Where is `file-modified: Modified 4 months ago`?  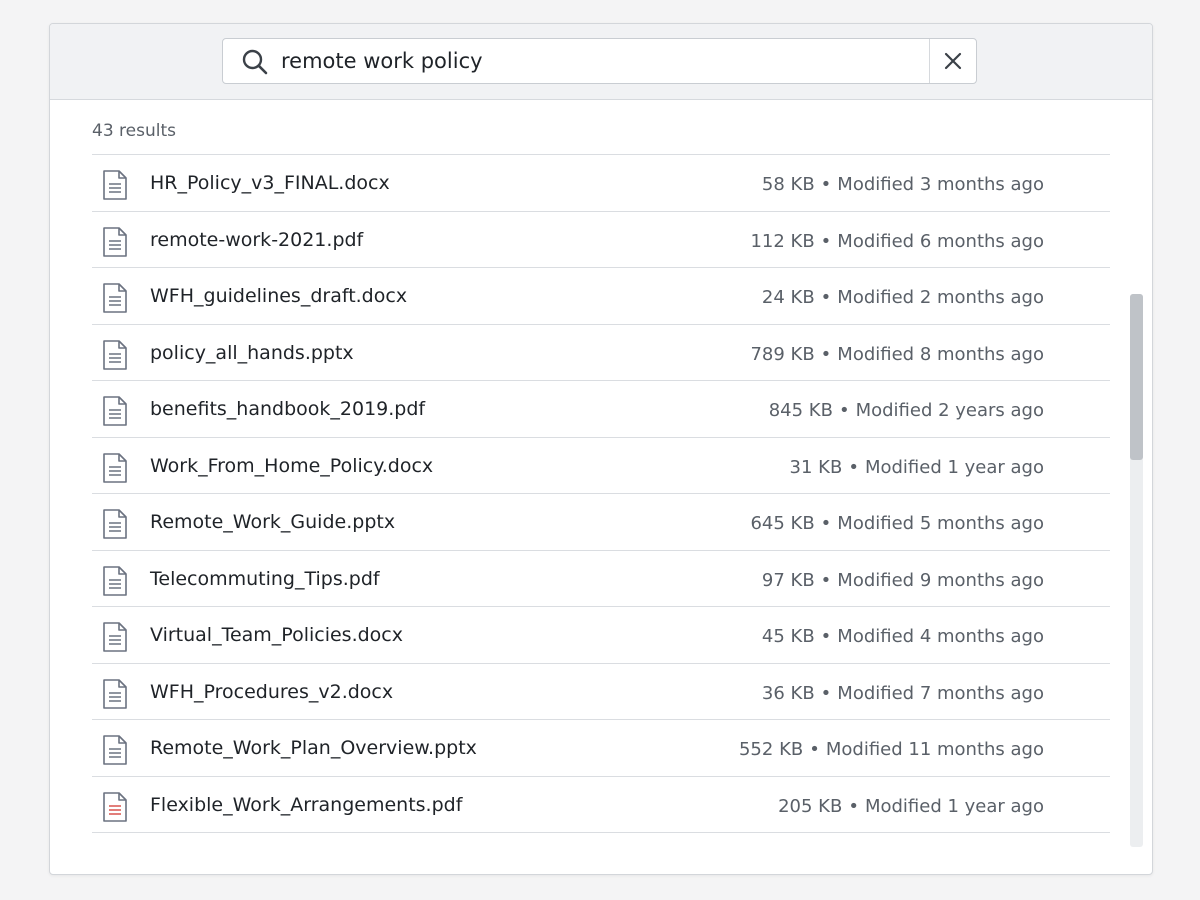 file-modified: Modified 4 months ago is located at coordinates (940, 636).